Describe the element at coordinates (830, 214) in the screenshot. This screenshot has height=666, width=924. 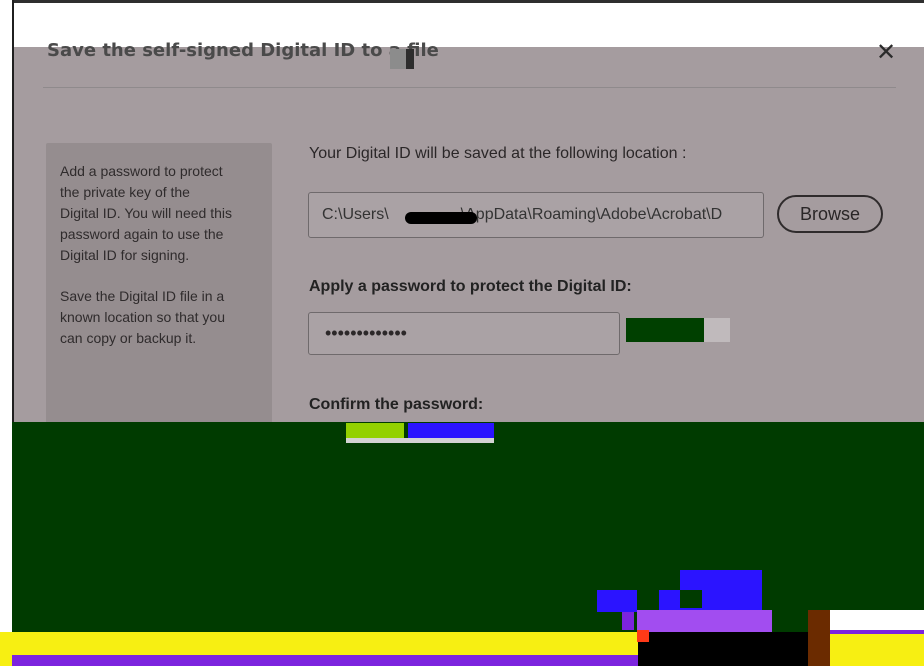
I see `browse-button: Browse` at that location.